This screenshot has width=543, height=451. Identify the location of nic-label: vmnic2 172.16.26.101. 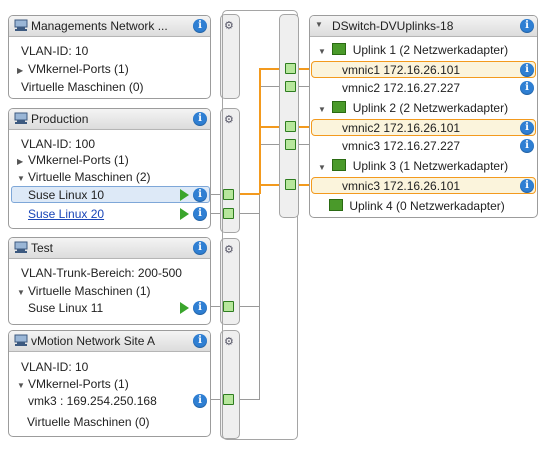
(401, 128).